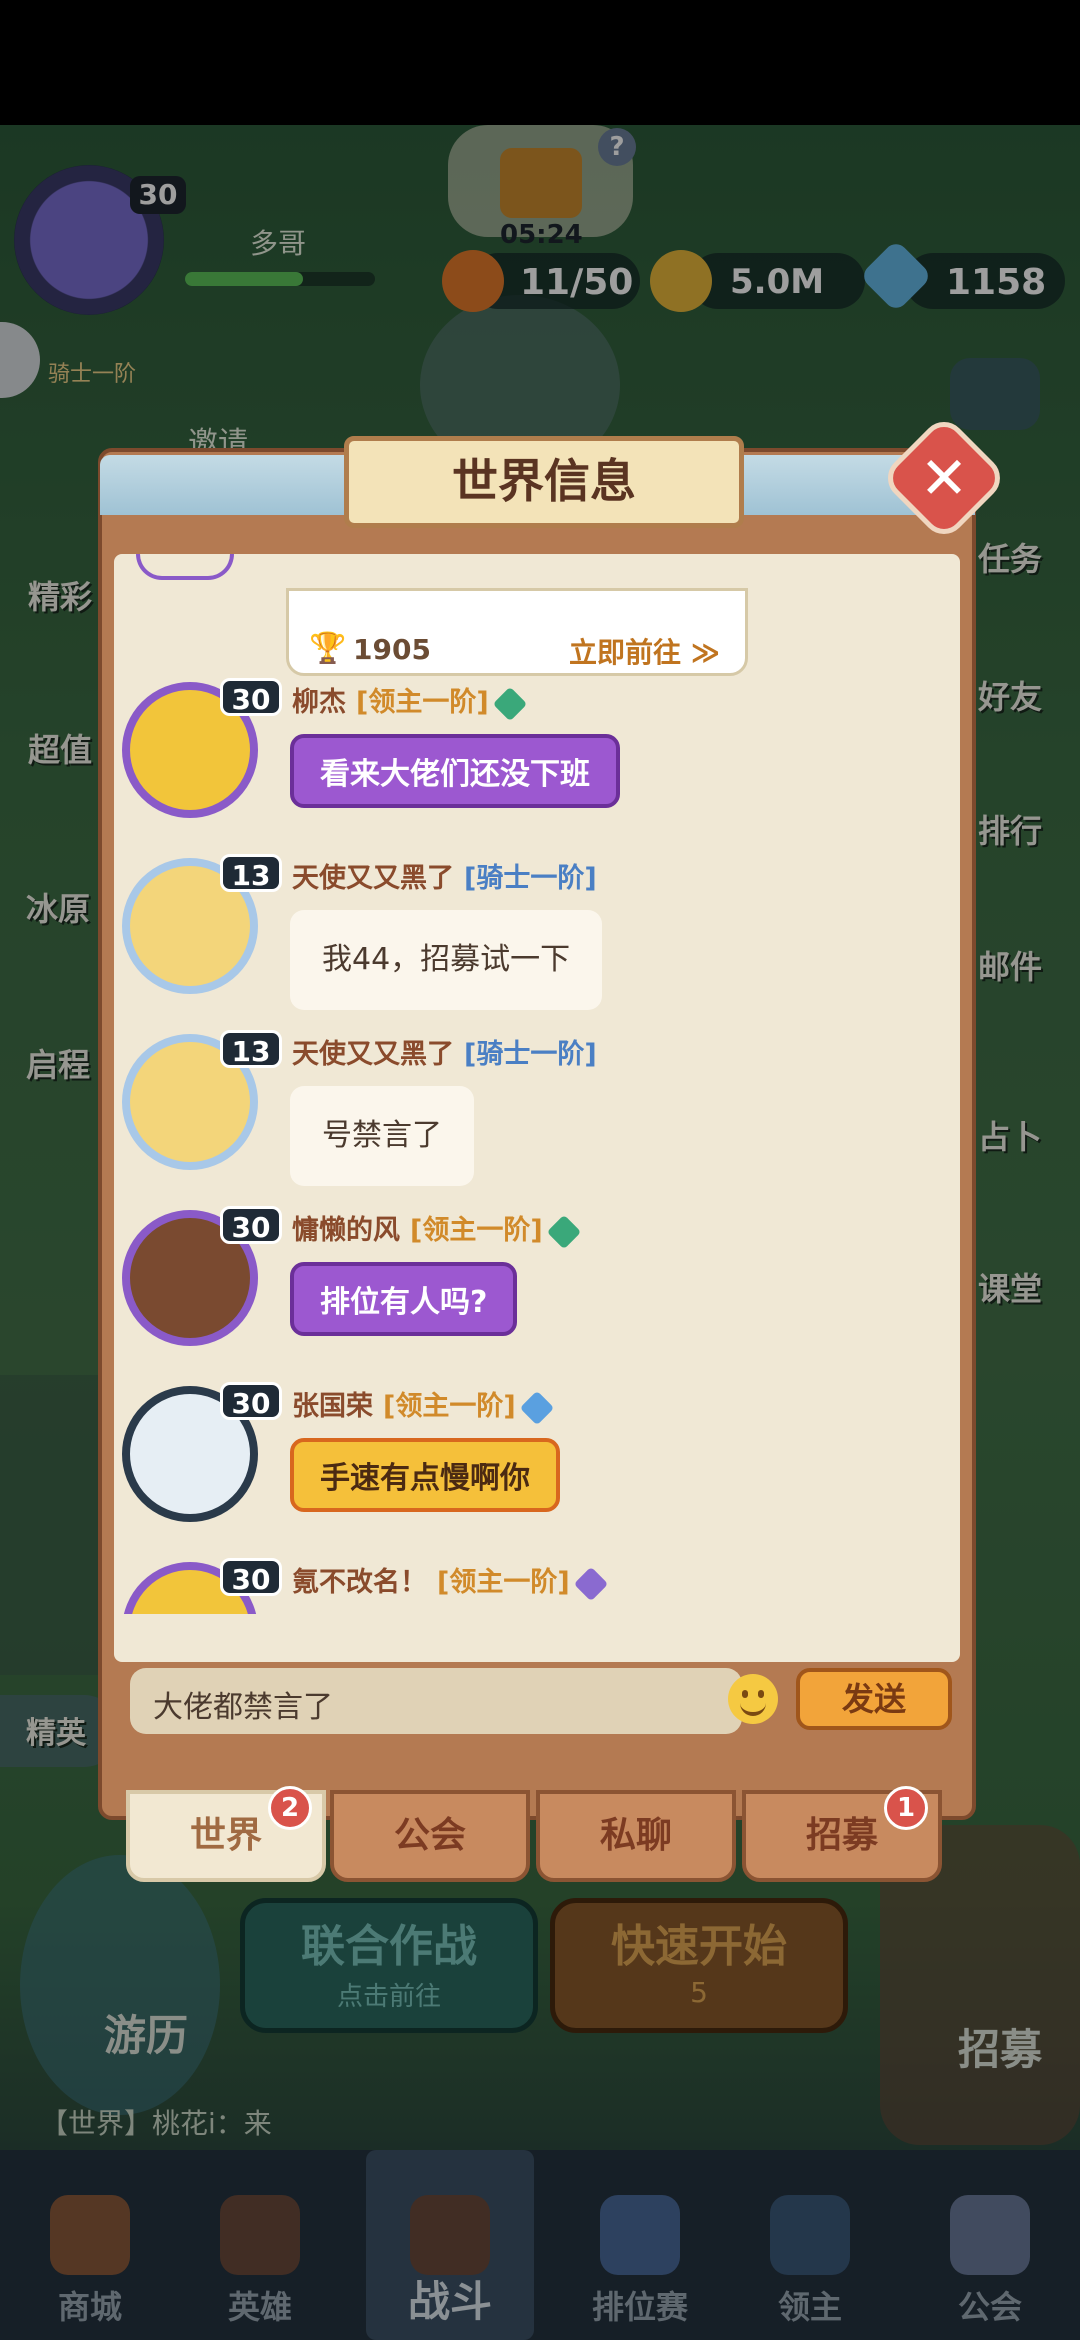 Image resolution: width=1080 pixels, height=2340 pixels. Describe the element at coordinates (429, 1835) in the screenshot. I see `tab-label: 公会` at that location.